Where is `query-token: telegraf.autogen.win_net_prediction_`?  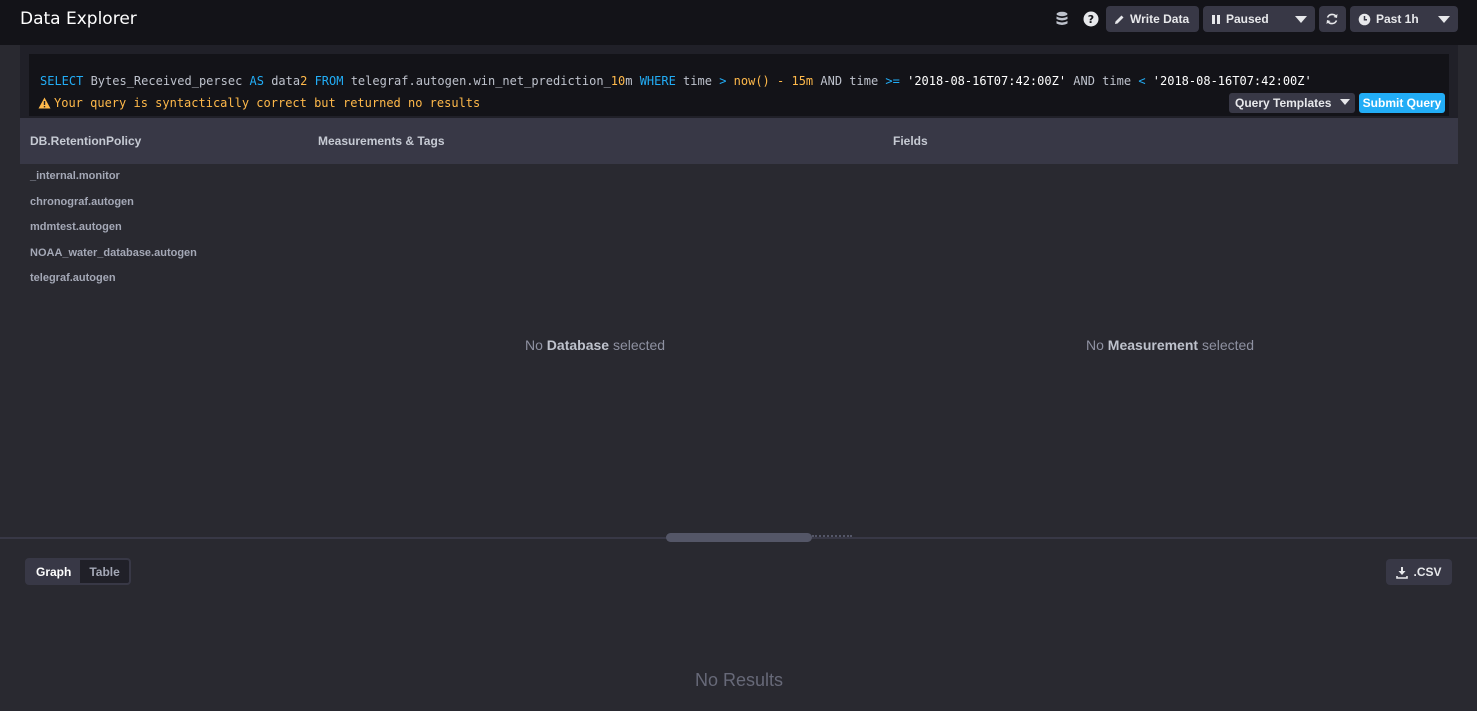
query-token: telegraf.autogen.win_net_prediction_ is located at coordinates (477, 81).